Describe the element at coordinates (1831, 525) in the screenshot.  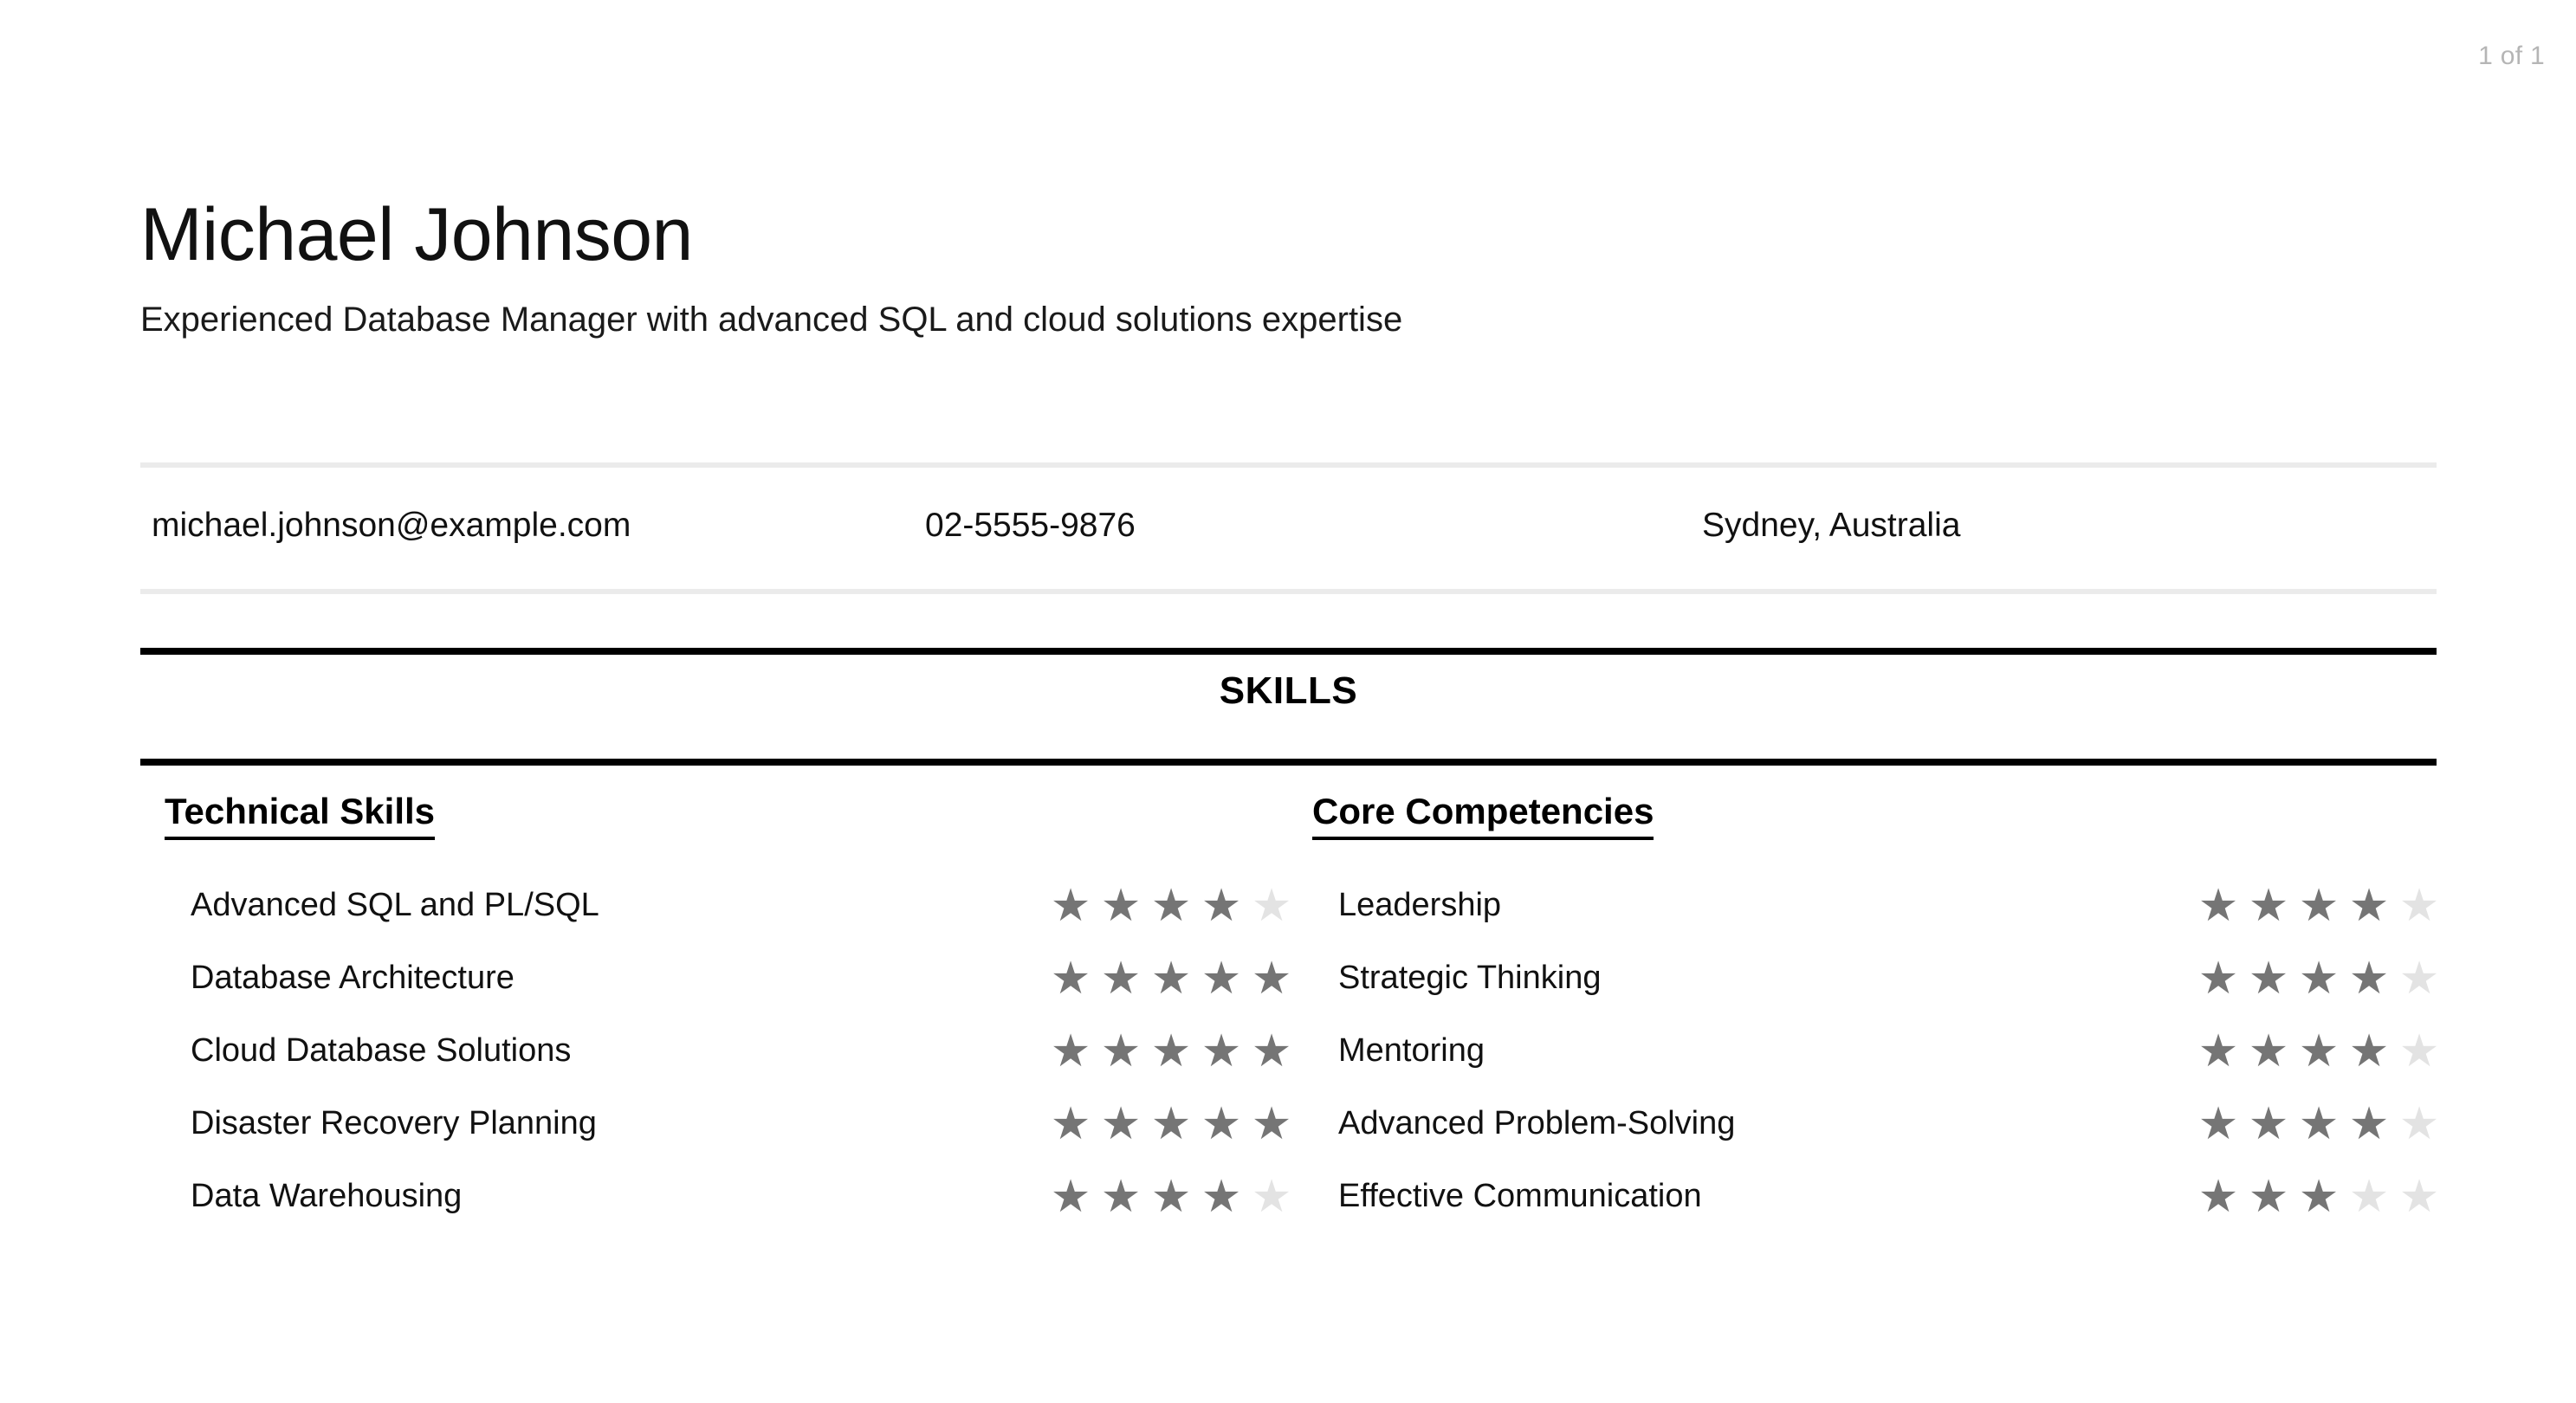
I see `contact-location: Sydney, Australia` at that location.